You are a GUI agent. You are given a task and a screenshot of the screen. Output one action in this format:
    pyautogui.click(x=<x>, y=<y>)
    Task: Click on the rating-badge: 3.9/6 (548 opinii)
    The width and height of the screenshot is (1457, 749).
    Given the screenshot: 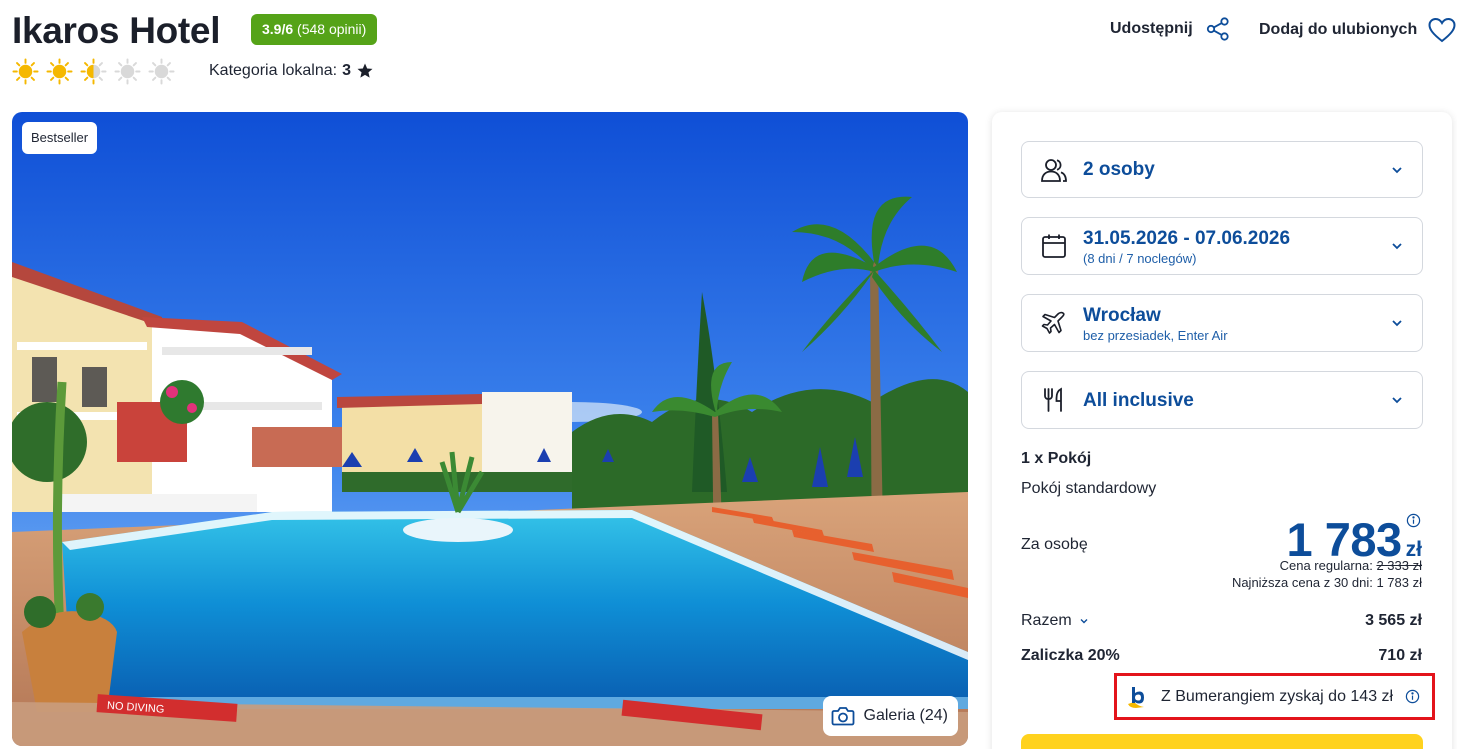 What is the action you would take?
    pyautogui.click(x=314, y=29)
    